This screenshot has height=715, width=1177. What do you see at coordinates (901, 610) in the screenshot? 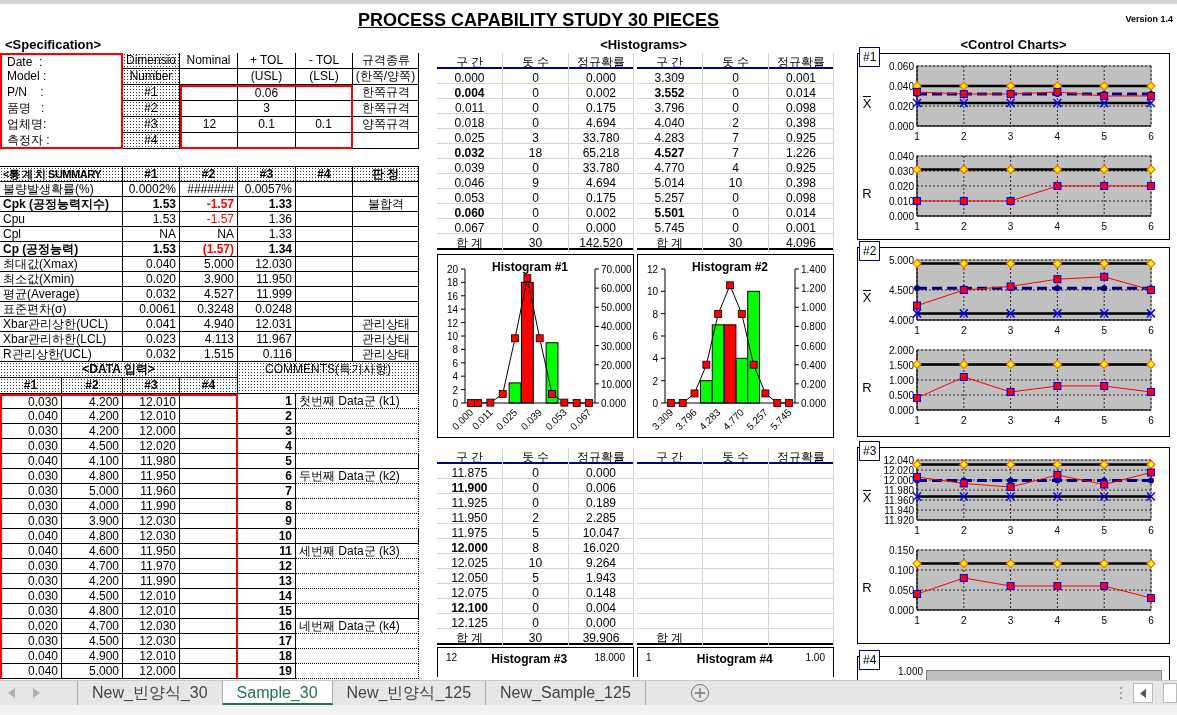
I see `axis-label: 0.000` at bounding box center [901, 610].